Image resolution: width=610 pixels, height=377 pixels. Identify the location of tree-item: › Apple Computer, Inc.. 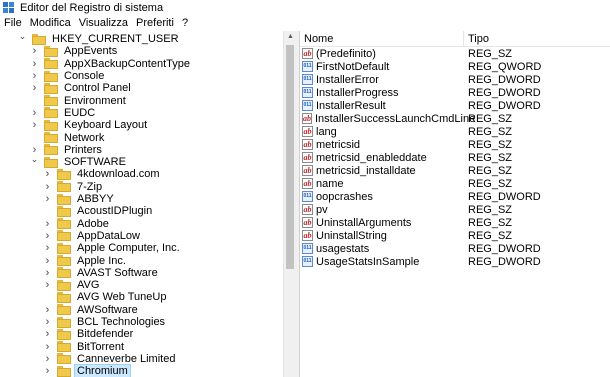
(112, 248).